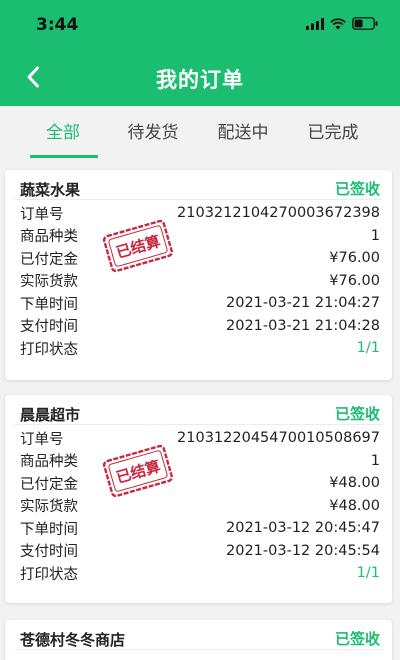  I want to click on tab-pending-shipment: 待发货, so click(153, 133).